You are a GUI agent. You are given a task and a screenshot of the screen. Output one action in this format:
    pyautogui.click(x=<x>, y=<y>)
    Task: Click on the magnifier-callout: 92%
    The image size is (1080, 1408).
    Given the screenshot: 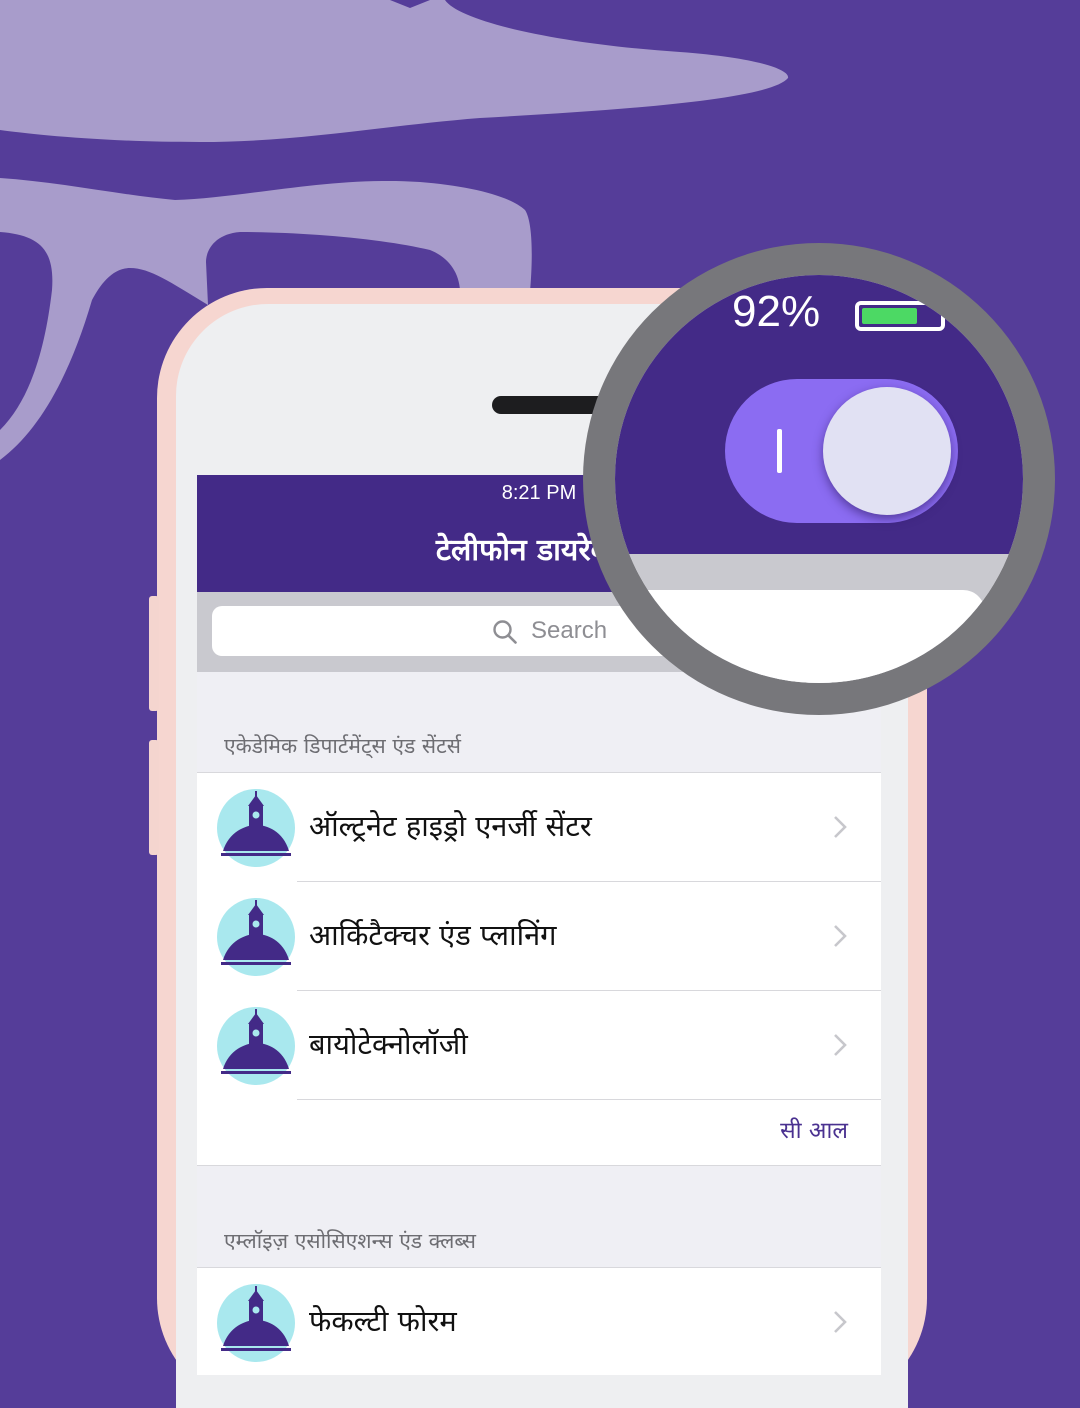 What is the action you would take?
    pyautogui.click(x=819, y=479)
    